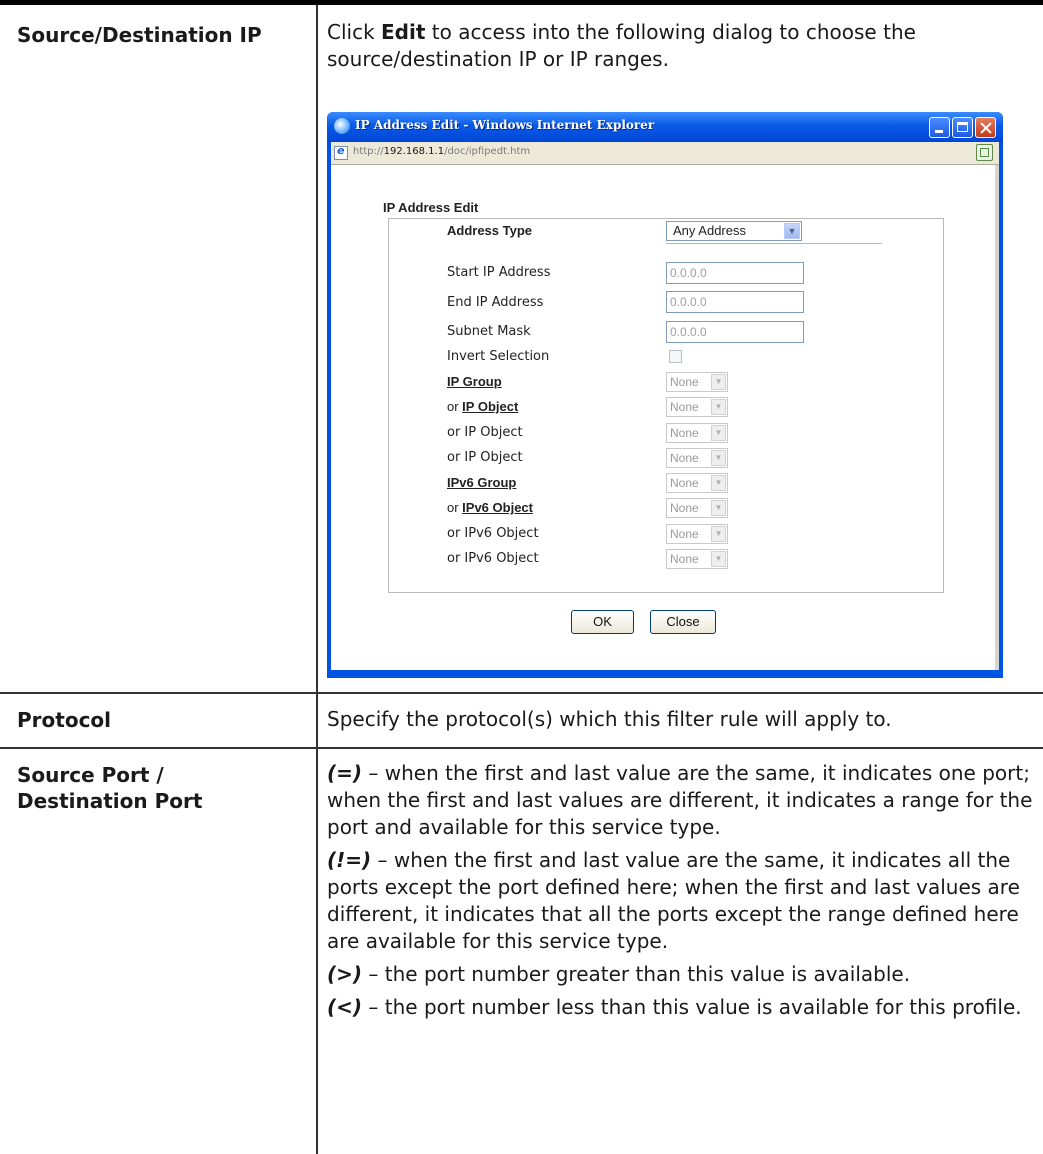 Image resolution: width=1043 pixels, height=1154 pixels. What do you see at coordinates (735, 332) in the screenshot?
I see `subnet-mask-input: 0.0.0.0` at bounding box center [735, 332].